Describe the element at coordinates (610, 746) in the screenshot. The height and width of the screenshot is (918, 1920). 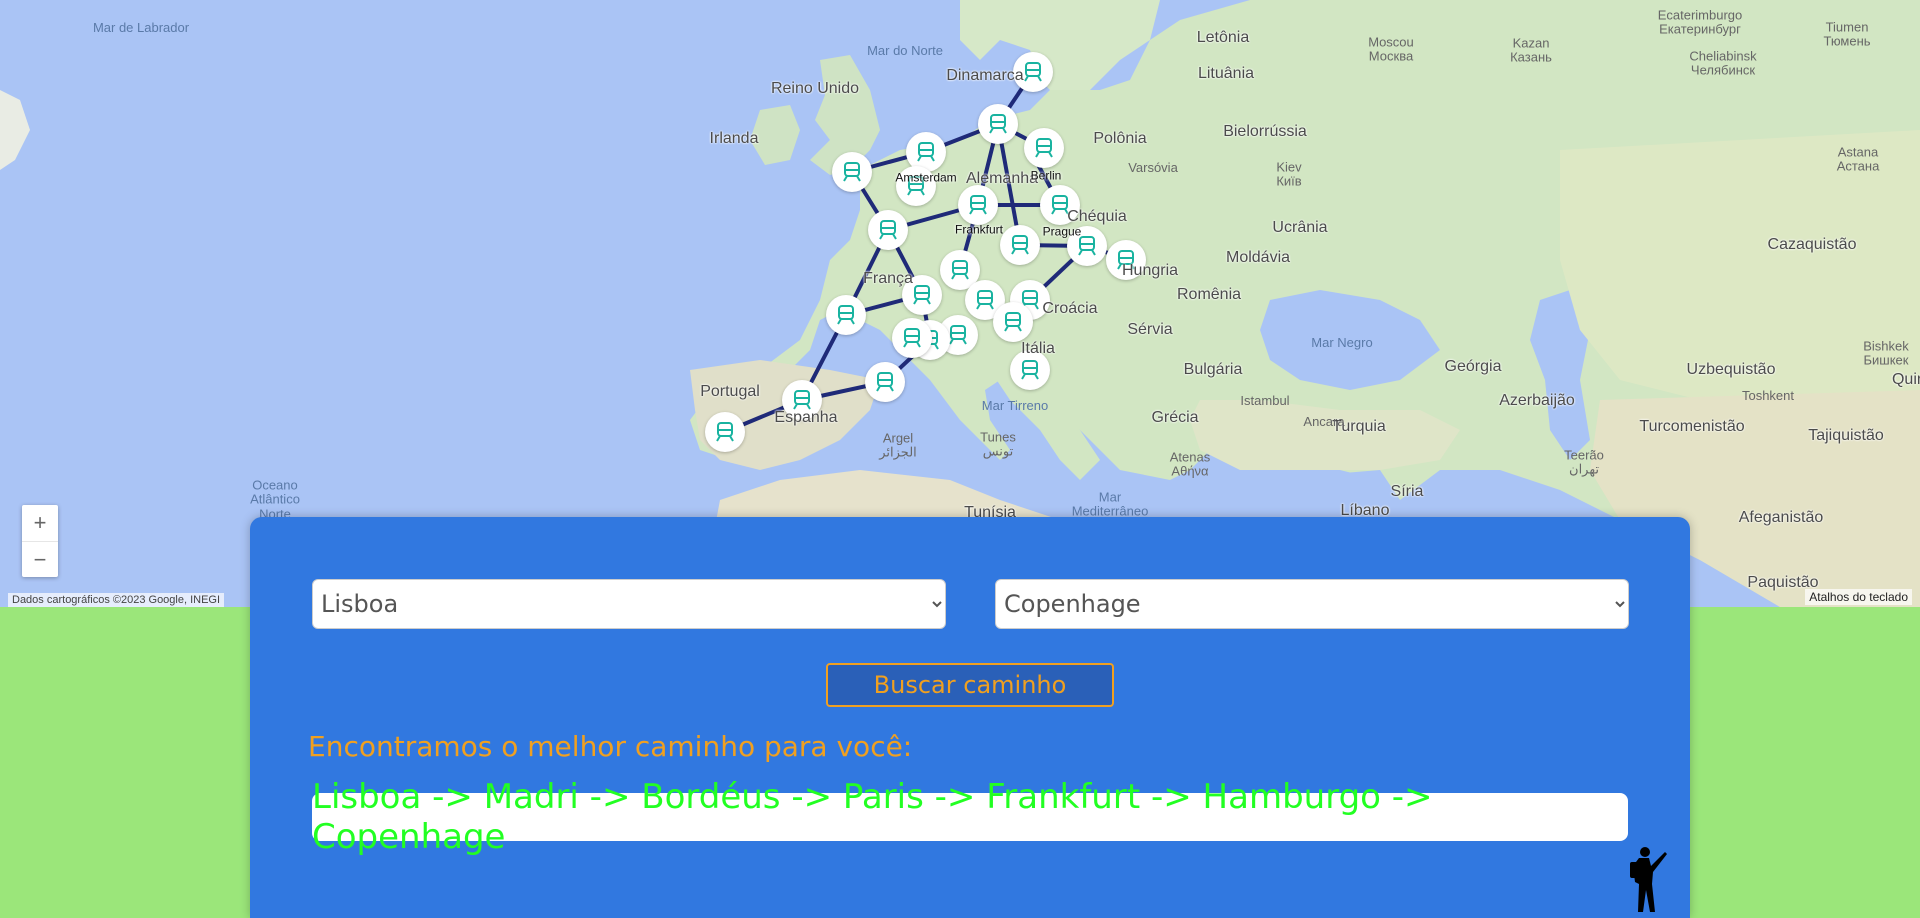
I see `result-heading: Encontramos o melhor caminho para você:` at that location.